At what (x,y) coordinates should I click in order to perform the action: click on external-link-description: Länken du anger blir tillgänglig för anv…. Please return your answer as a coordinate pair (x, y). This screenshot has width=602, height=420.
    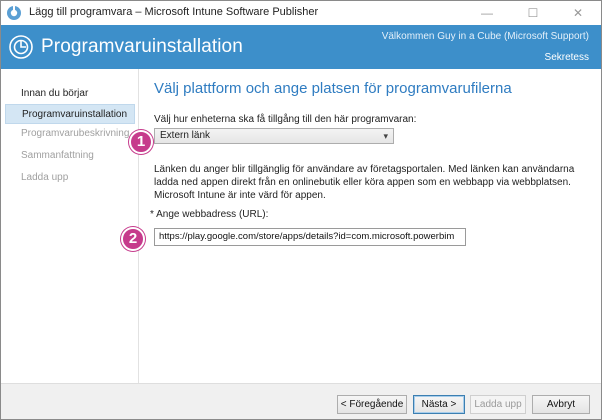
    Looking at the image, I should click on (364, 182).